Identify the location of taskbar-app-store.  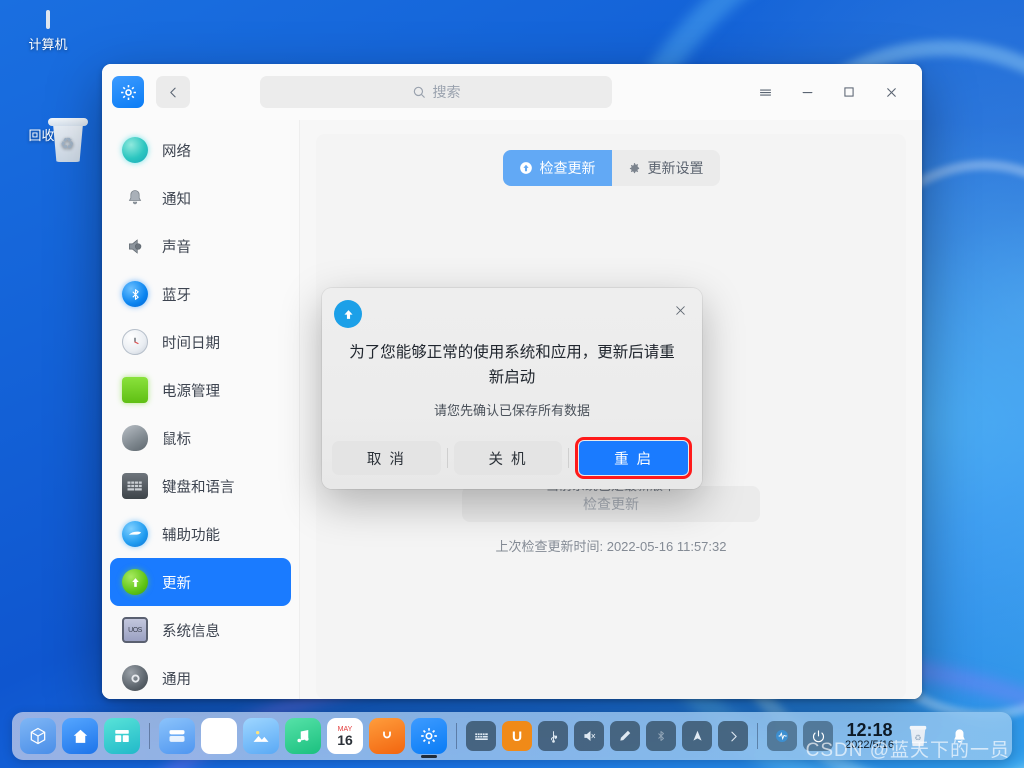
(387, 736).